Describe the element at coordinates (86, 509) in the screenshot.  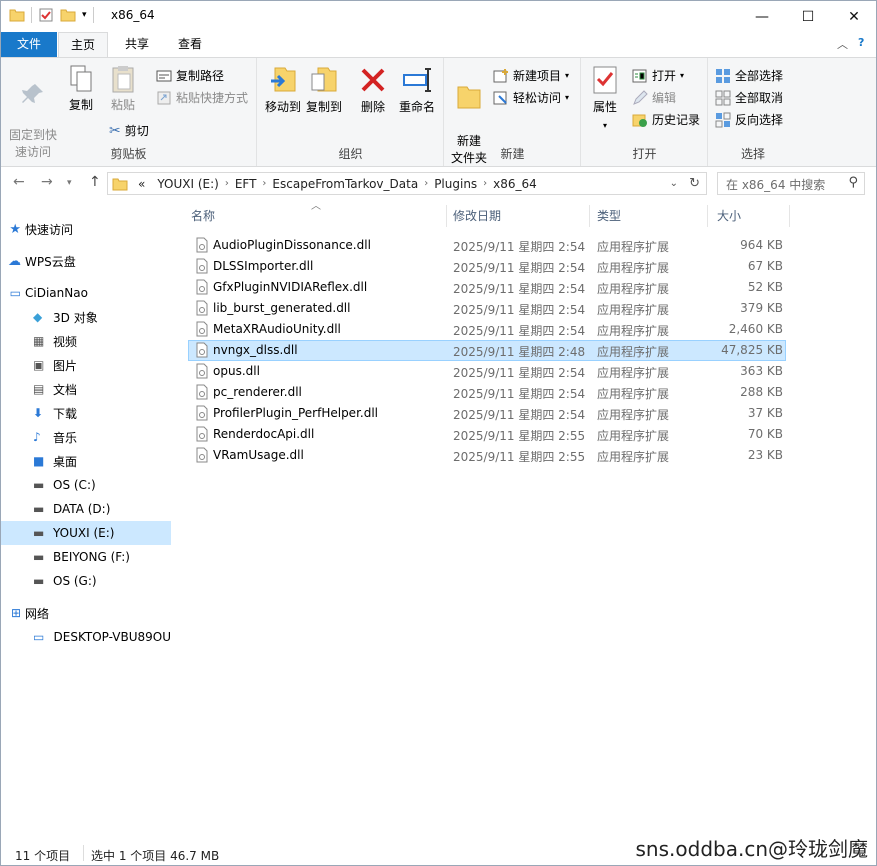
I see `nav-drive-d: ▬ DATA (D:)` at that location.